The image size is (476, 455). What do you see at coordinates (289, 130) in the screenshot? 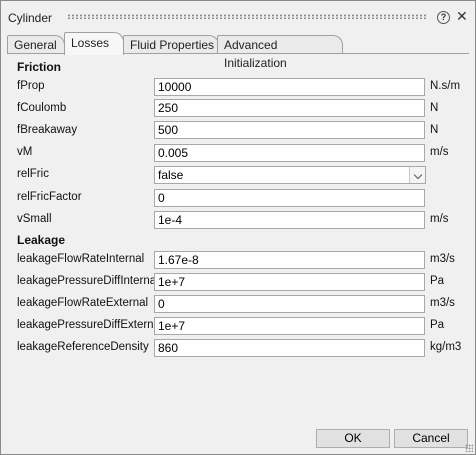
I see `fbreakaway-field: 500` at bounding box center [289, 130].